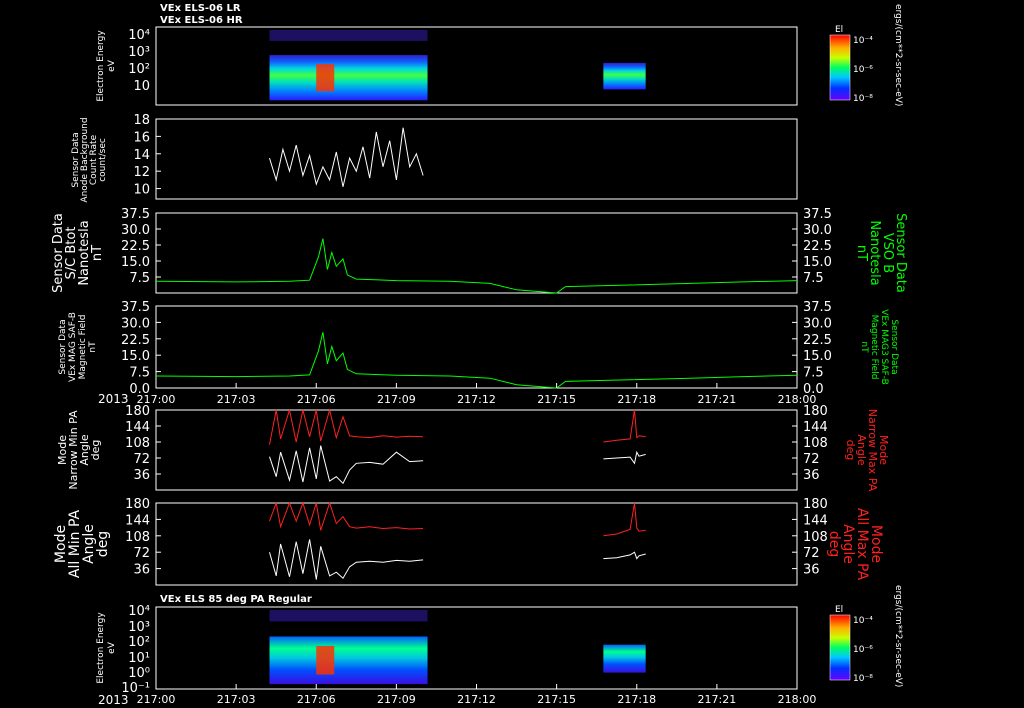 The height and width of the screenshot is (708, 1024). Describe the element at coordinates (200, 8) in the screenshot. I see `panel-title-lr: VEx ELS-06 LR` at that location.